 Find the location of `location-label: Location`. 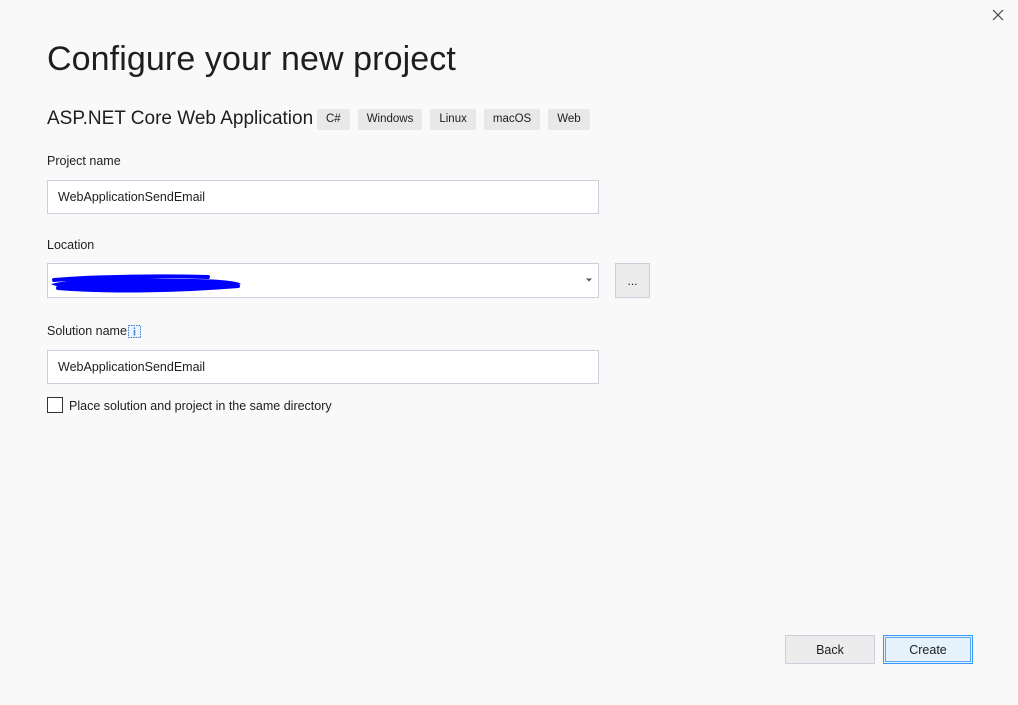

location-label: Location is located at coordinates (71, 245).